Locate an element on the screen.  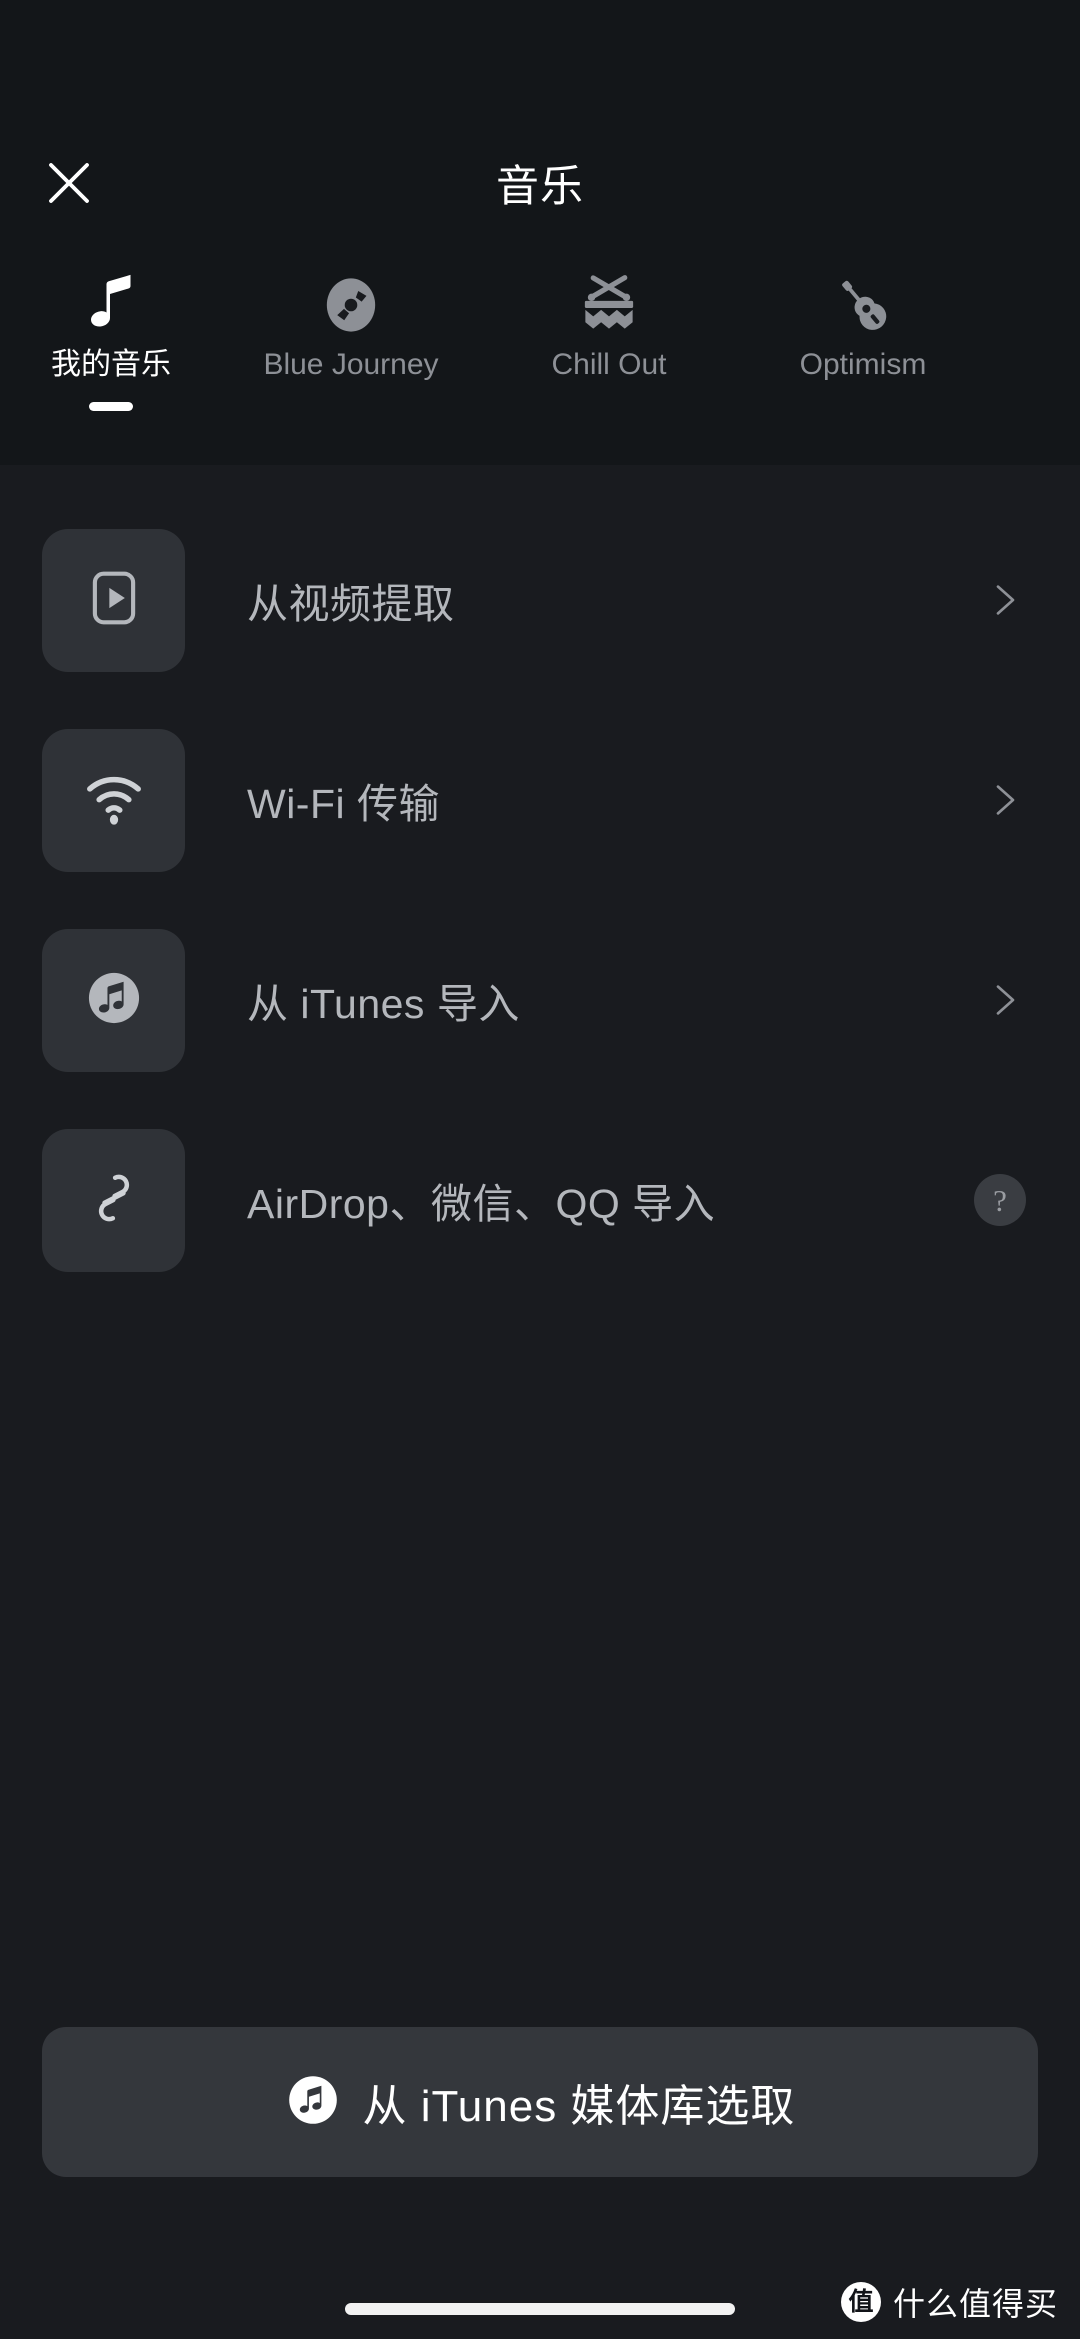
tab-chill-out: Chill Out is located at coordinates (609, 340).